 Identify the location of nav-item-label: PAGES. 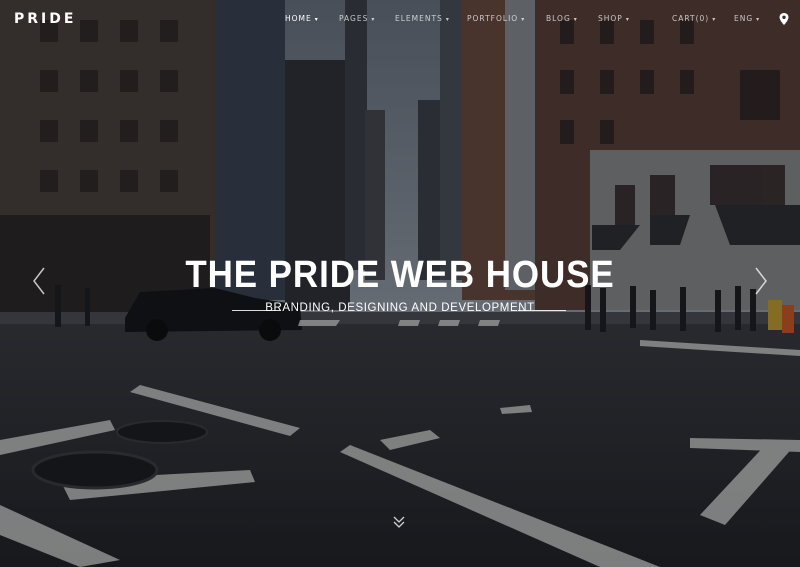
(354, 18).